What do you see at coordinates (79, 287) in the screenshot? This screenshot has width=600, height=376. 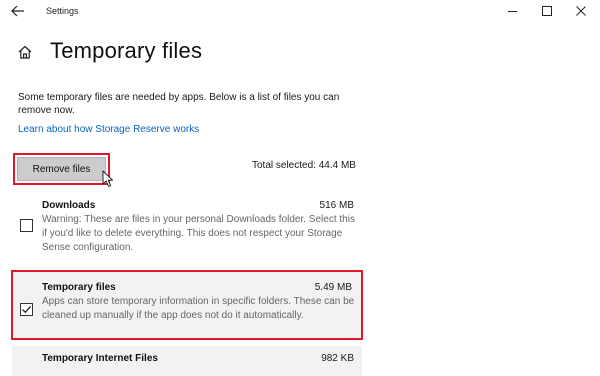 I see `item-title: Temporary files` at bounding box center [79, 287].